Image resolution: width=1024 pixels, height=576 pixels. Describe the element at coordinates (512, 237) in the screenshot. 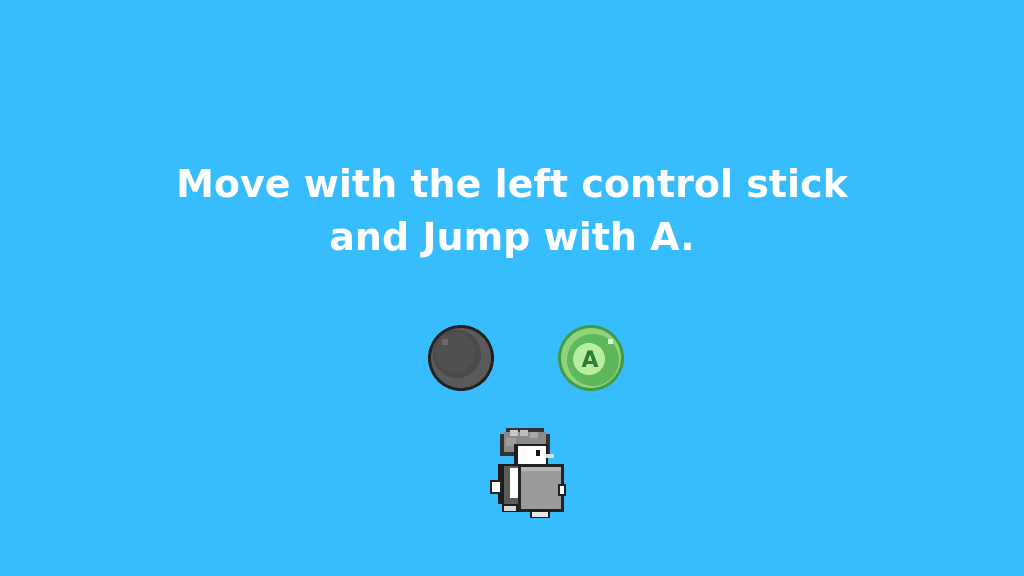

I see `tutorial-line-2: and Jump with A.` at that location.